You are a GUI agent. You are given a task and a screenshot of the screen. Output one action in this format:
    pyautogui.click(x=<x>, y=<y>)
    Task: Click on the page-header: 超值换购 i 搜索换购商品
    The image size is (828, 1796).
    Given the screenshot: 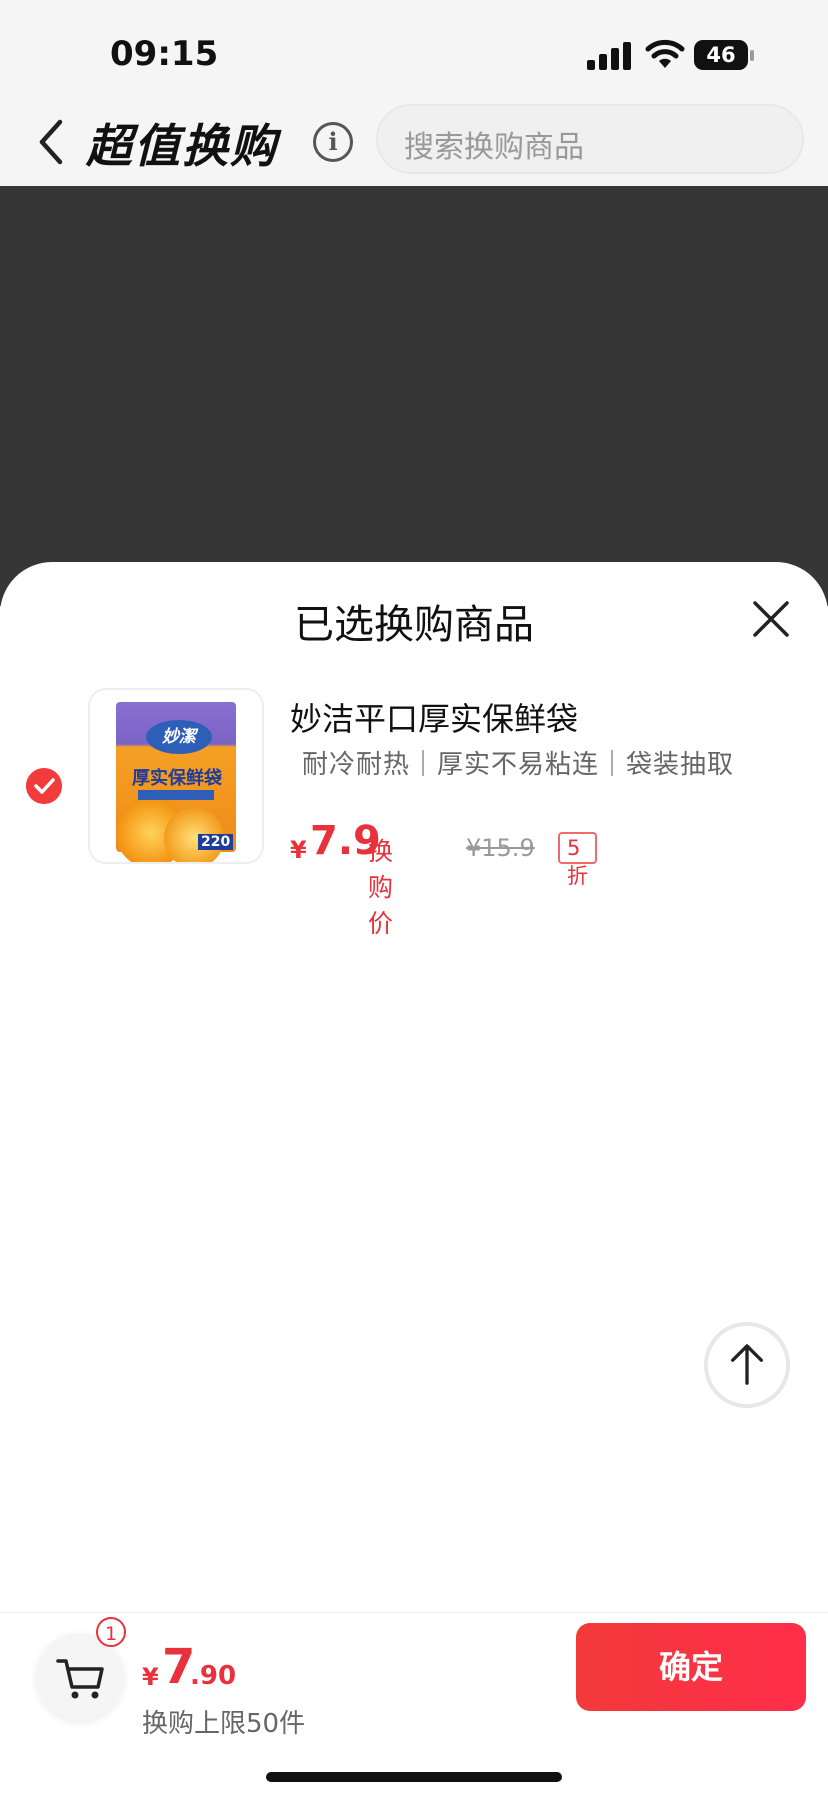 What is the action you would take?
    pyautogui.click(x=414, y=143)
    